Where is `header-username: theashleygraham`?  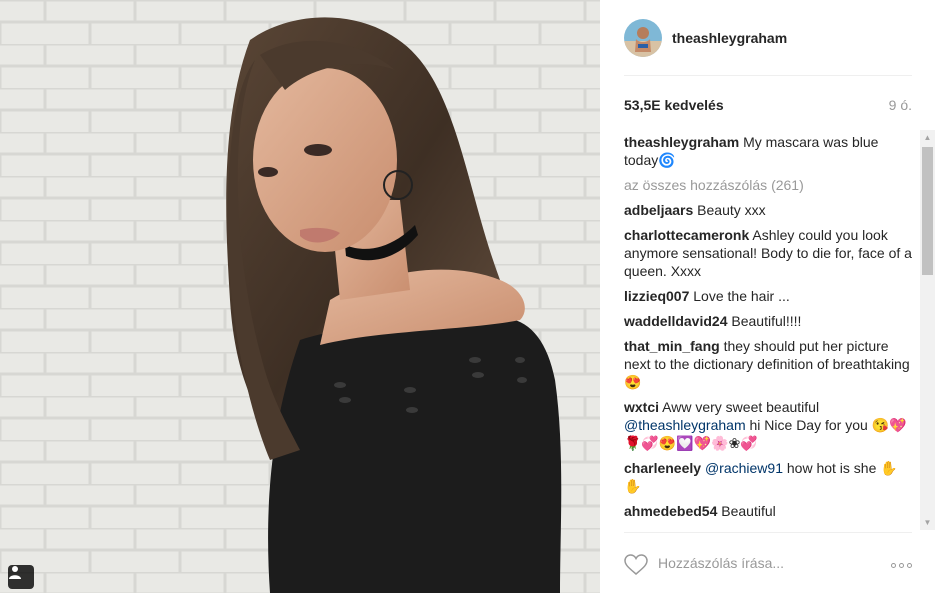 header-username: theashleygraham is located at coordinates (729, 38).